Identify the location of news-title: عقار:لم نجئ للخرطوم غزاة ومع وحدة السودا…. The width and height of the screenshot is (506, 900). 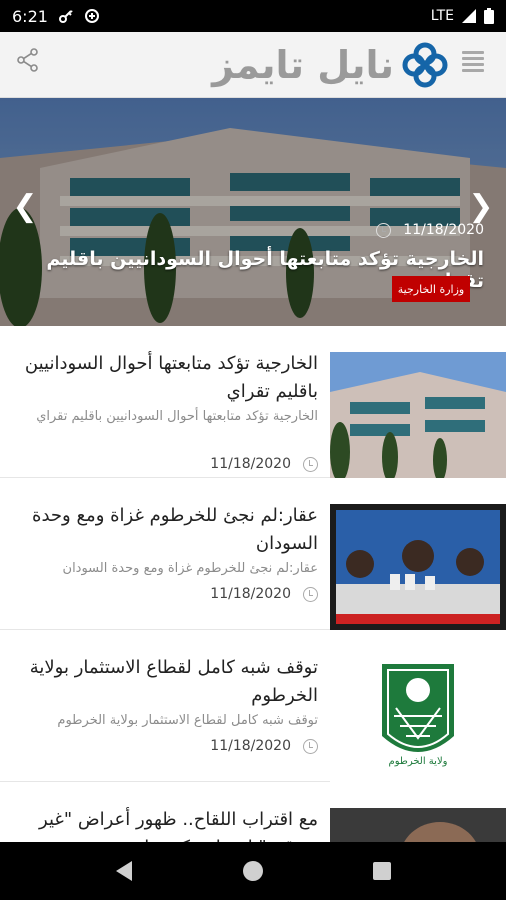
(175, 529).